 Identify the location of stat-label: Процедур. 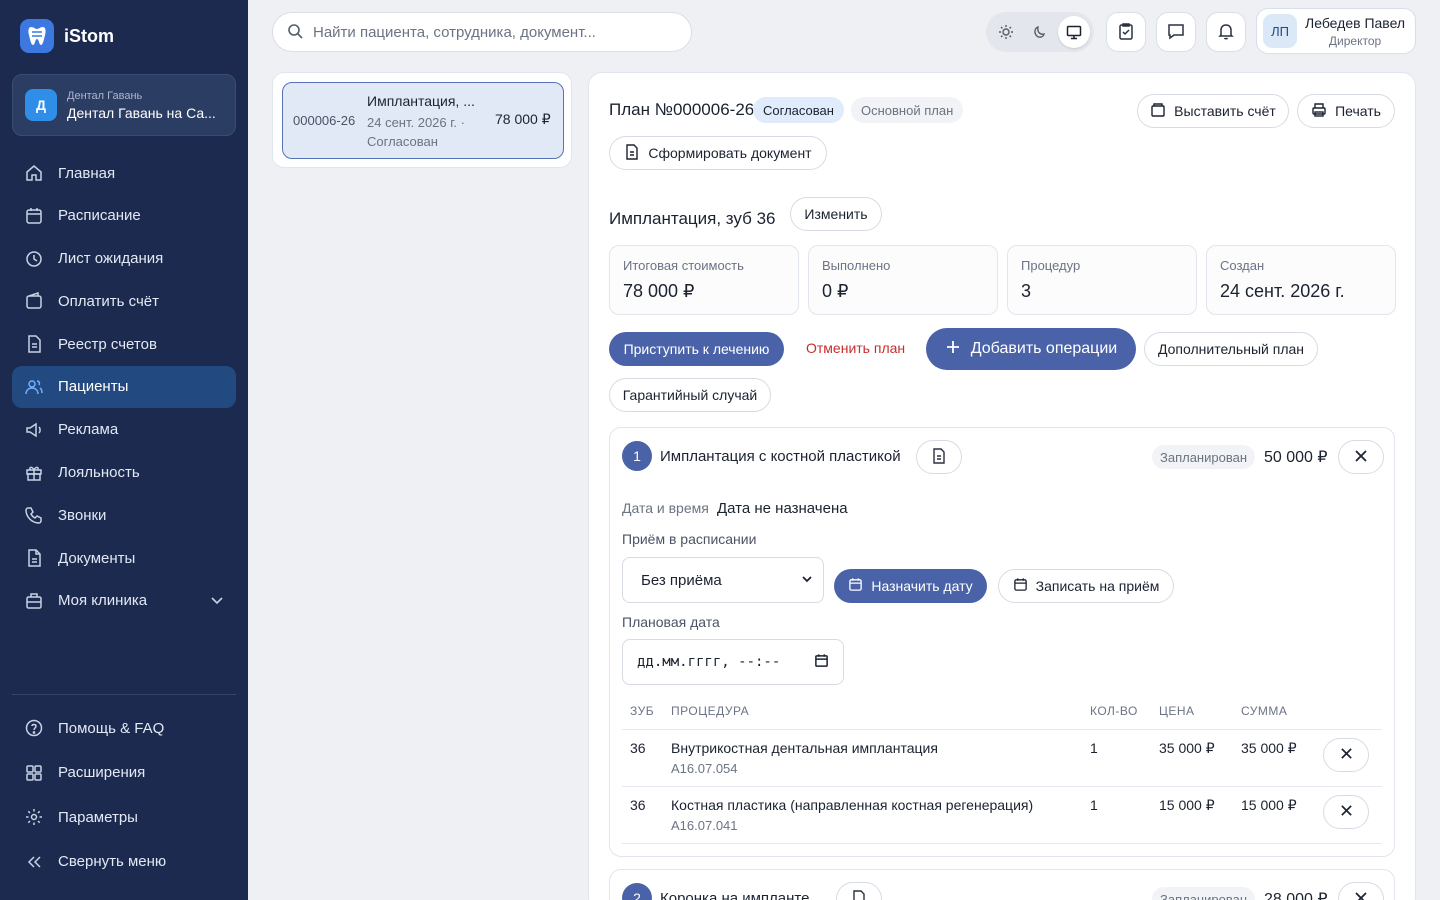
(1051, 265).